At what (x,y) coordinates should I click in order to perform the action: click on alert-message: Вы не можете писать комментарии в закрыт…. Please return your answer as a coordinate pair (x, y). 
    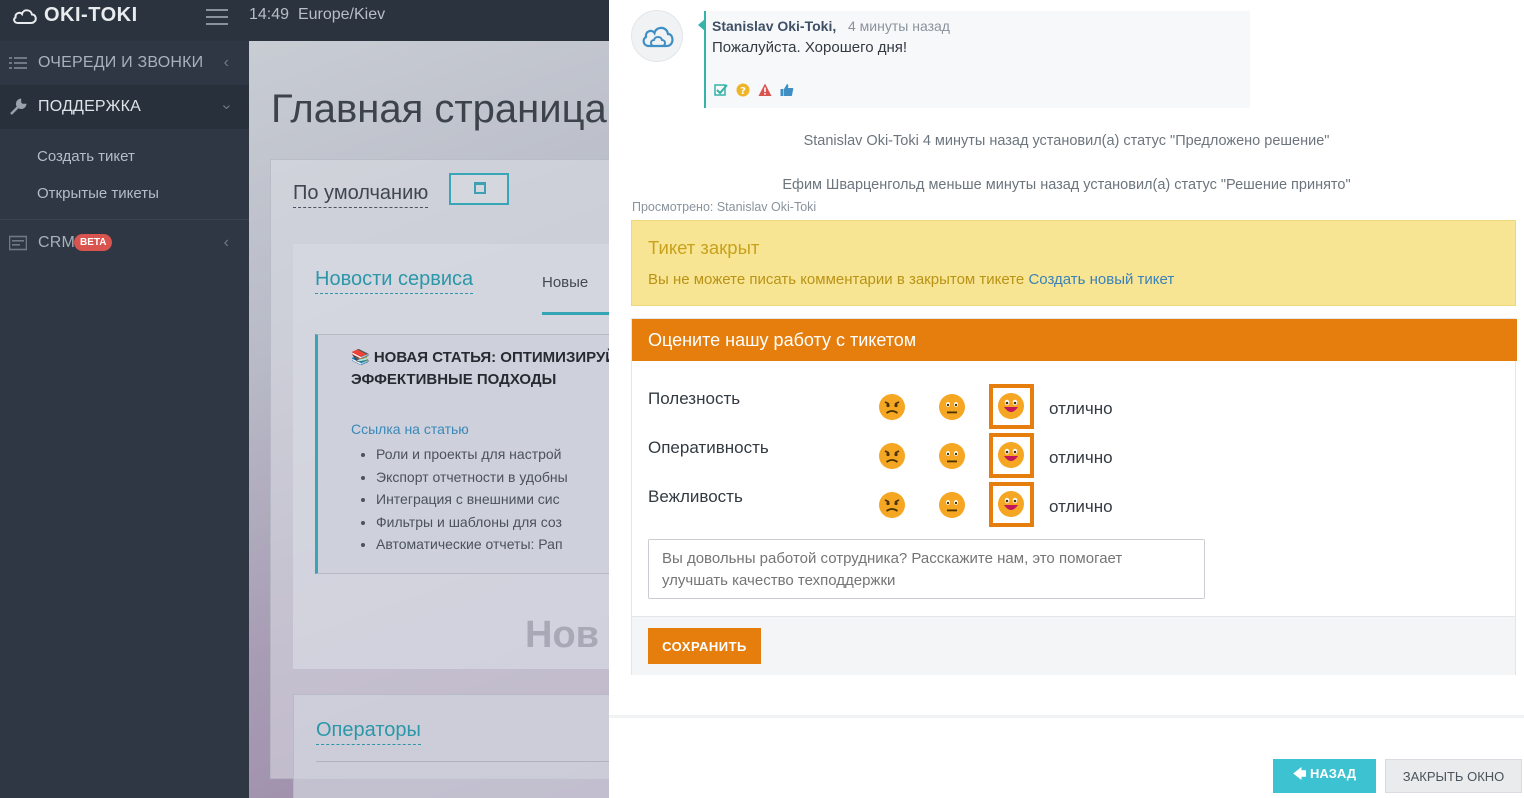
    Looking at the image, I should click on (836, 279).